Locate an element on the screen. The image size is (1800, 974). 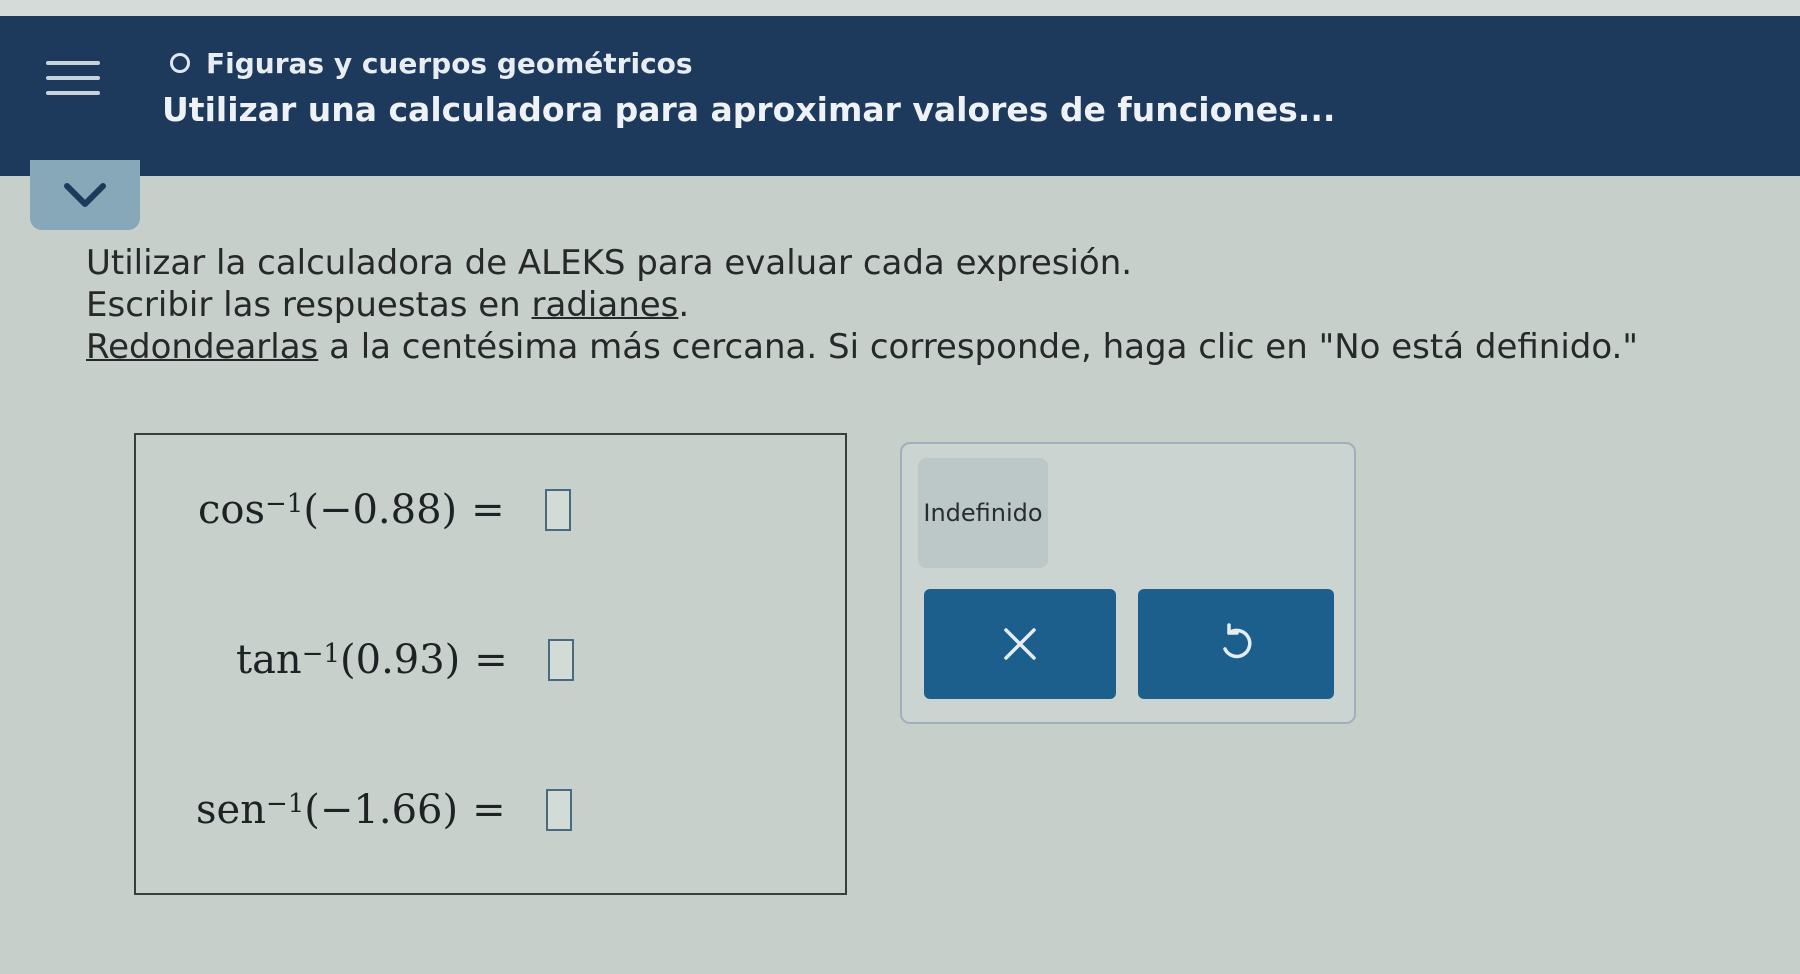
close-icon is located at coordinates (1020, 644).